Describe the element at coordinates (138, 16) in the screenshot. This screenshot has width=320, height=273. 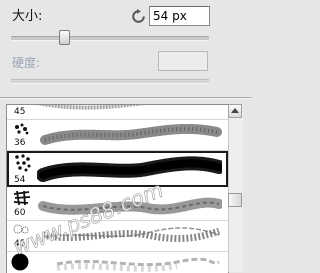
I see `reset-size-icon` at that location.